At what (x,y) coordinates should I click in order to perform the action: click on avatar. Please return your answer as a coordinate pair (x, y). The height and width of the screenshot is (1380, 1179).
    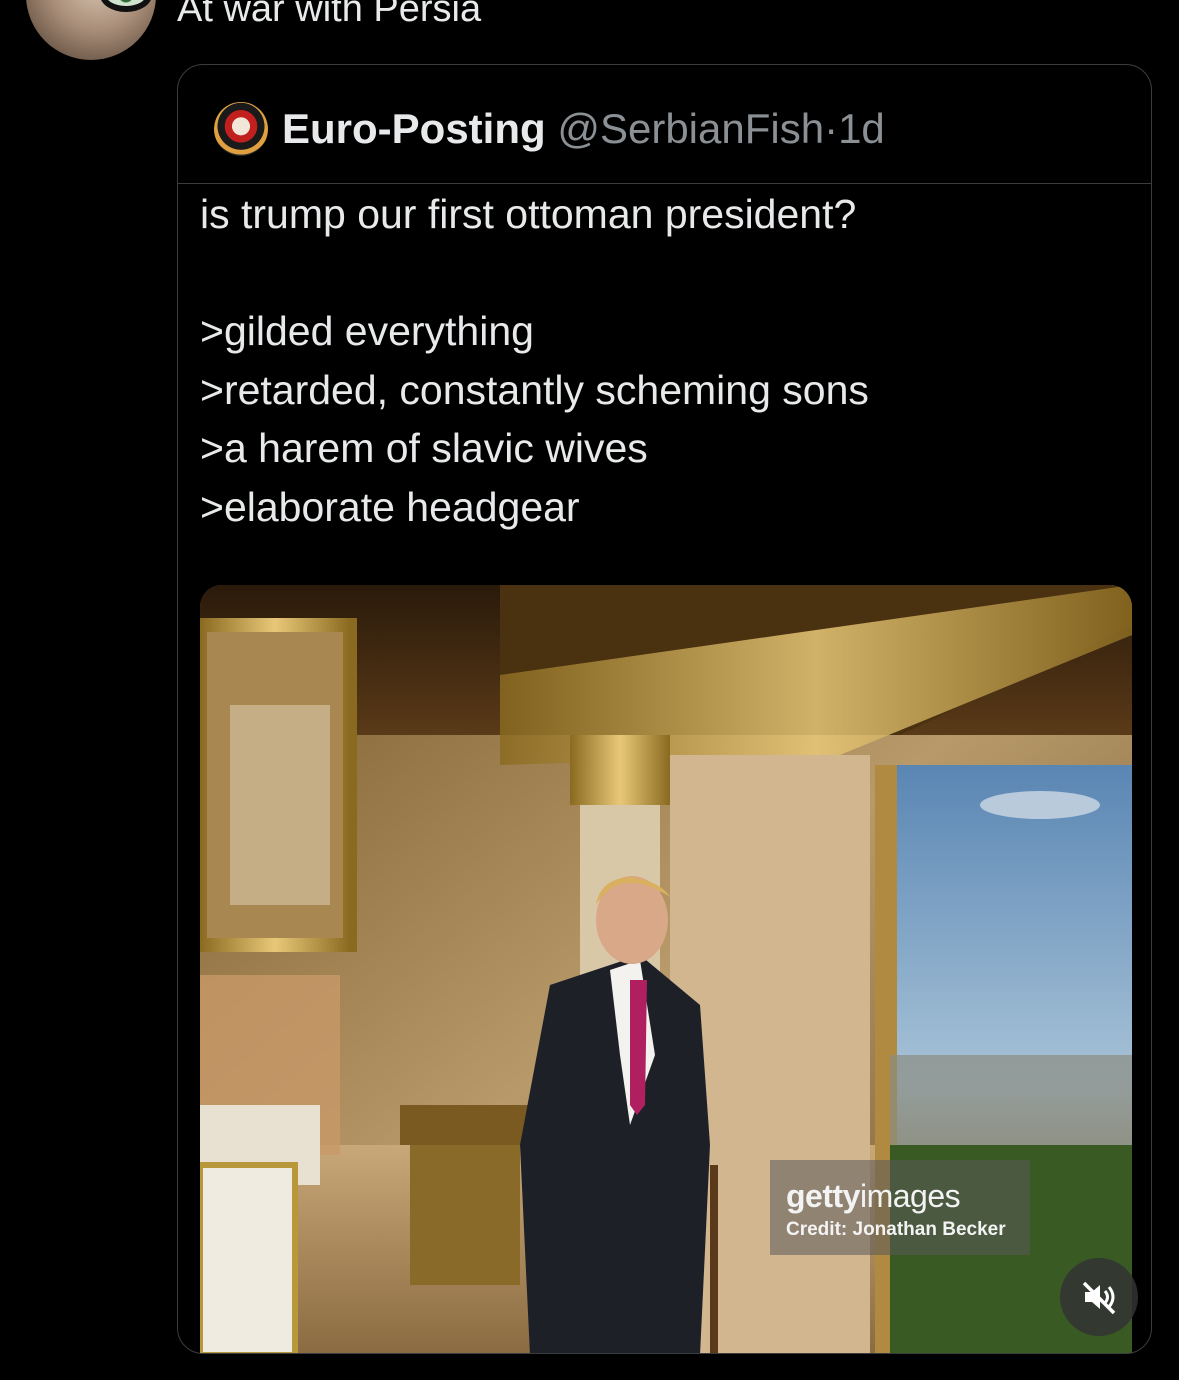
    Looking at the image, I should click on (91, 30).